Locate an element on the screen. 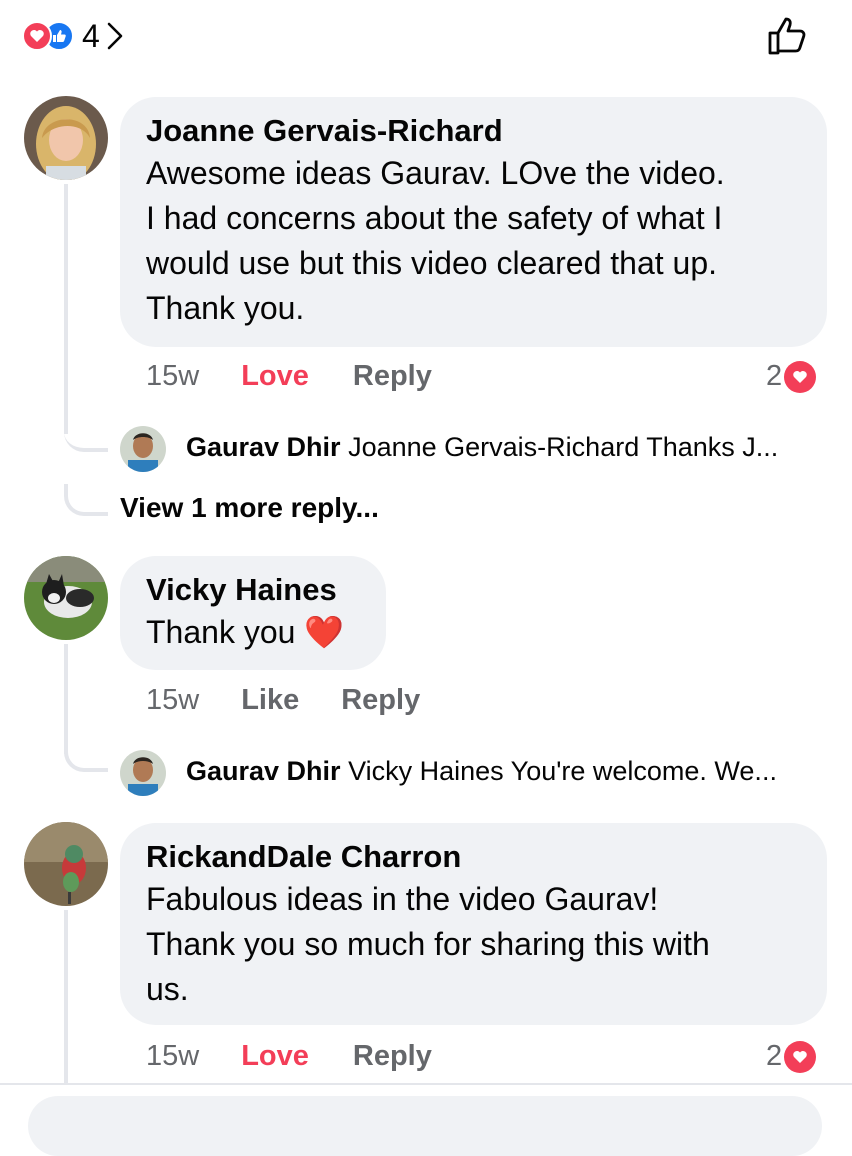 This screenshot has height=1156, width=852. comment-bubble: Vicky Haines Thank you ❤️ is located at coordinates (253, 613).